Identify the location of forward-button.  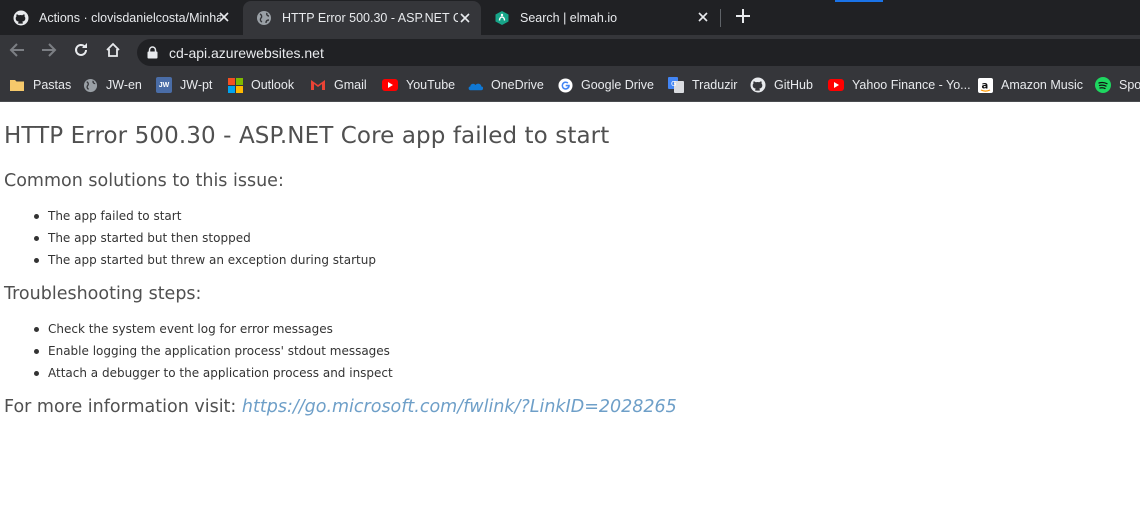
(49, 52).